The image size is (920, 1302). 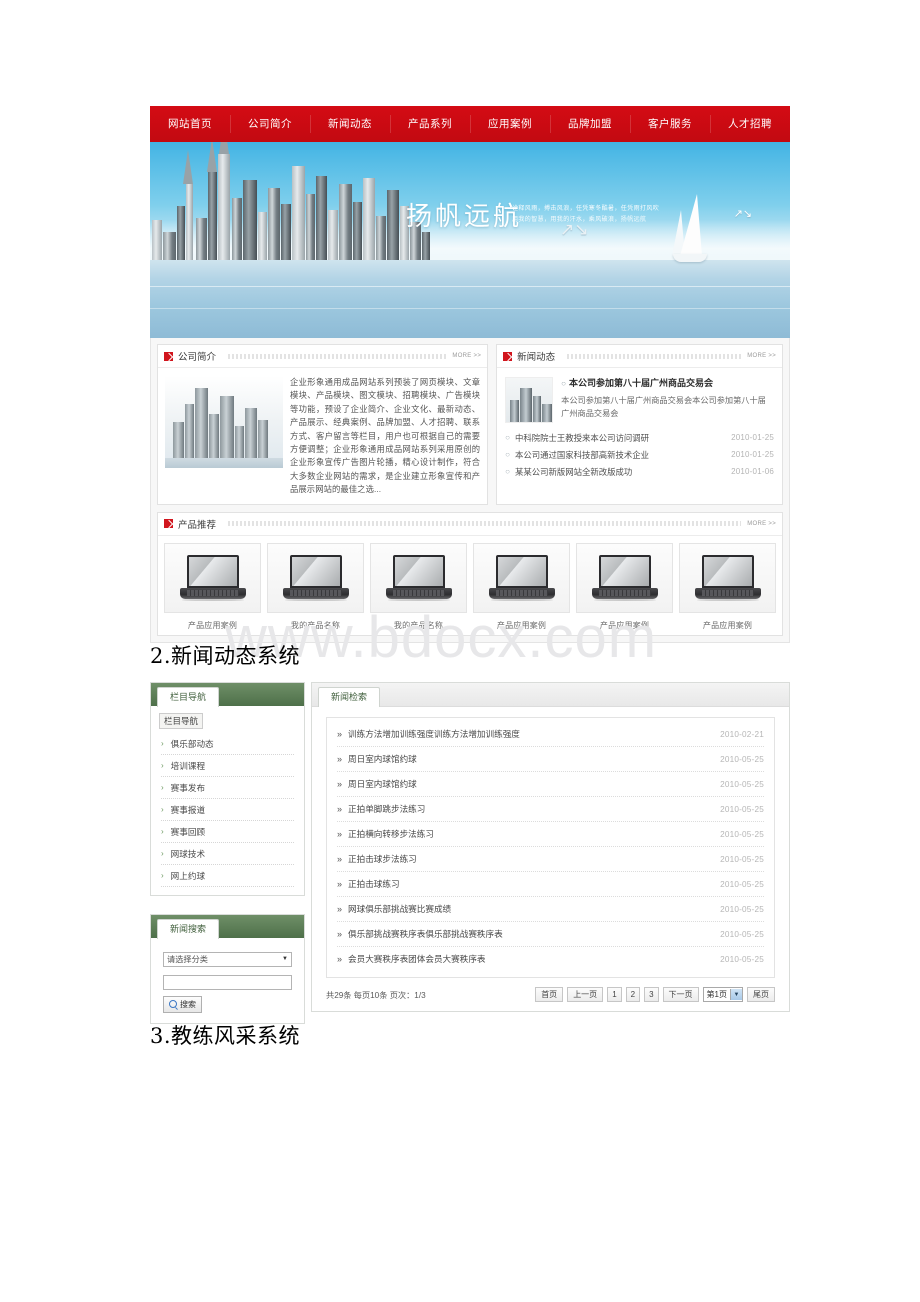 I want to click on sidebar-item-event-report: › 赛事报道, so click(x=227, y=810).